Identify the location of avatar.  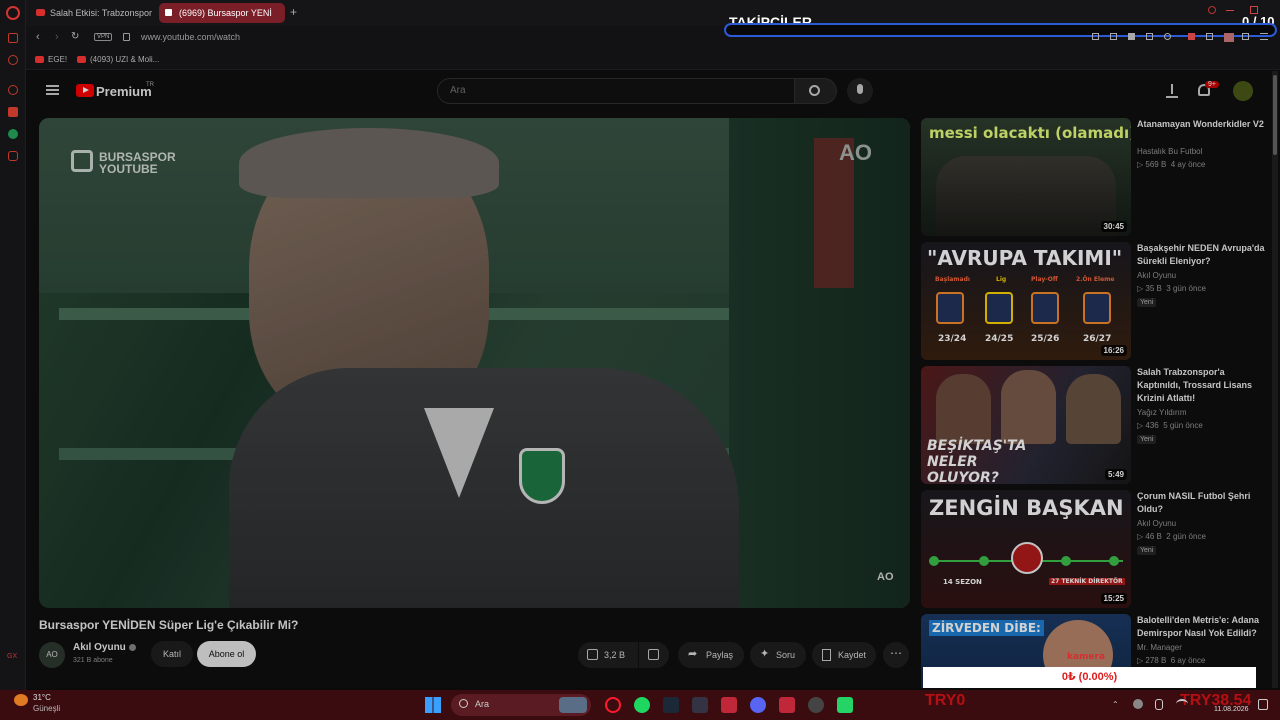
(1243, 91).